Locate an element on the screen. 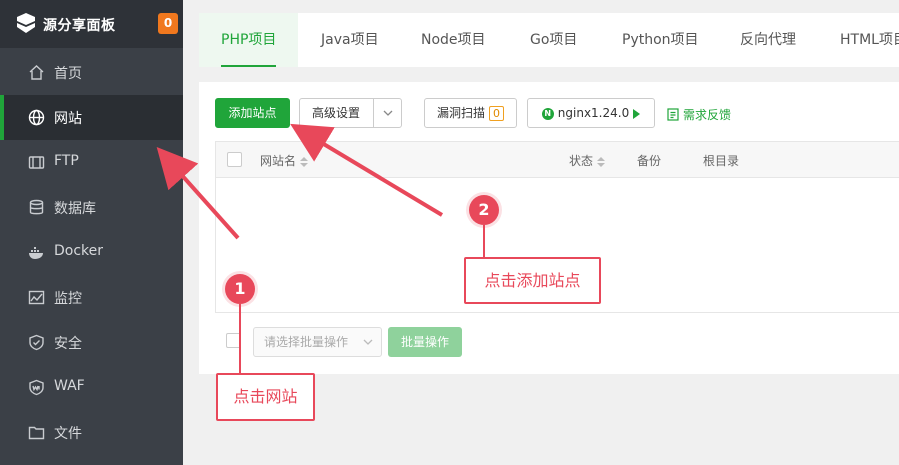 Image resolution: width=899 pixels, height=465 pixels. monitor-icon is located at coordinates (36, 297).